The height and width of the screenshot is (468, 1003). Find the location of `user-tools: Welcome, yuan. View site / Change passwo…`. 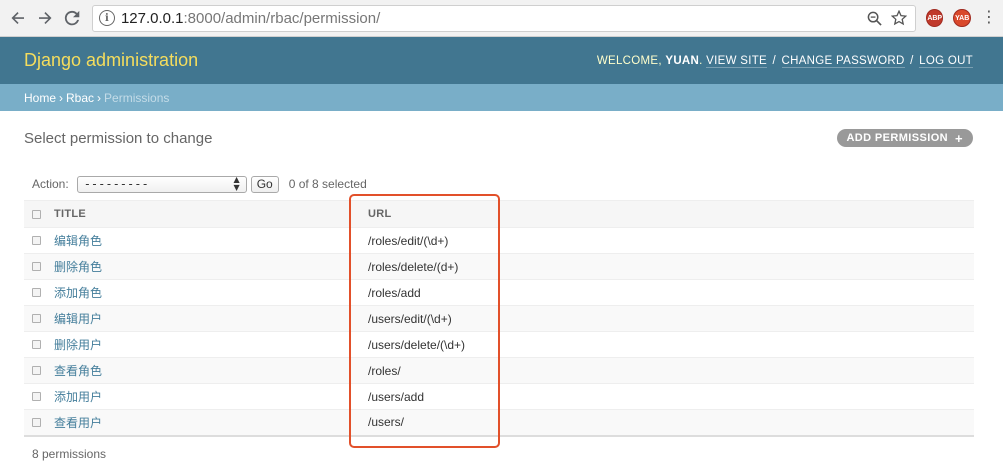

user-tools: Welcome, yuan. View site / Change passwo… is located at coordinates (784, 61).